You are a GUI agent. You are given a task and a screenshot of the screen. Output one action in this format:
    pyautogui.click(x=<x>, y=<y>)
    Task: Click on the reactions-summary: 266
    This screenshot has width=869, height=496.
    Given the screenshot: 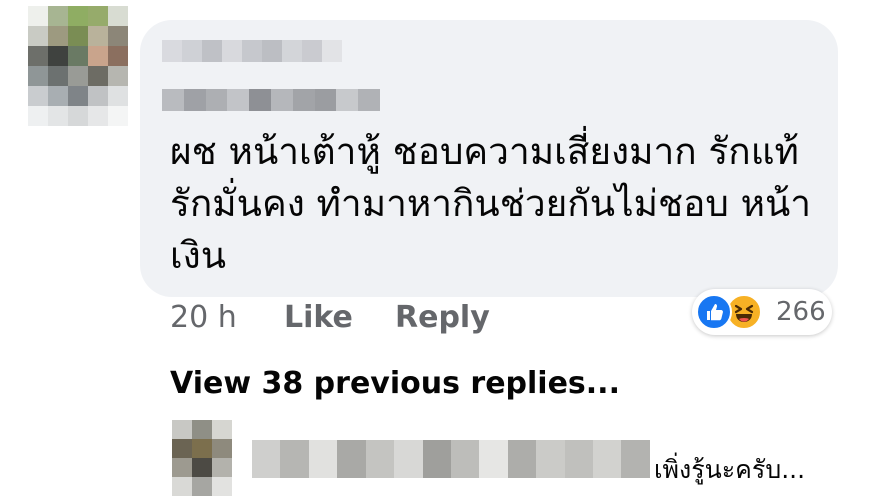 What is the action you would take?
    pyautogui.click(x=762, y=312)
    